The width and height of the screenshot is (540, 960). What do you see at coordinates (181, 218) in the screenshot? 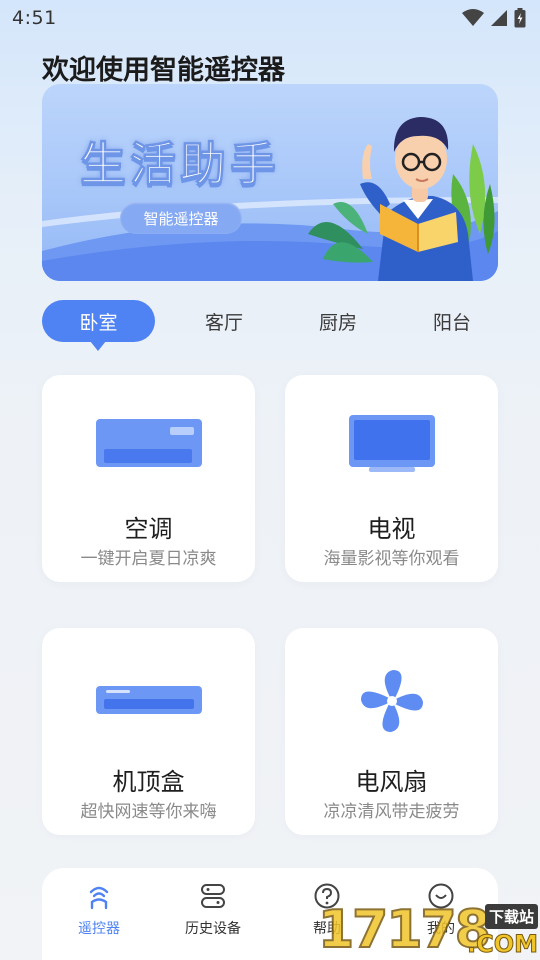
I see `banner-pill: 智能遥控器` at bounding box center [181, 218].